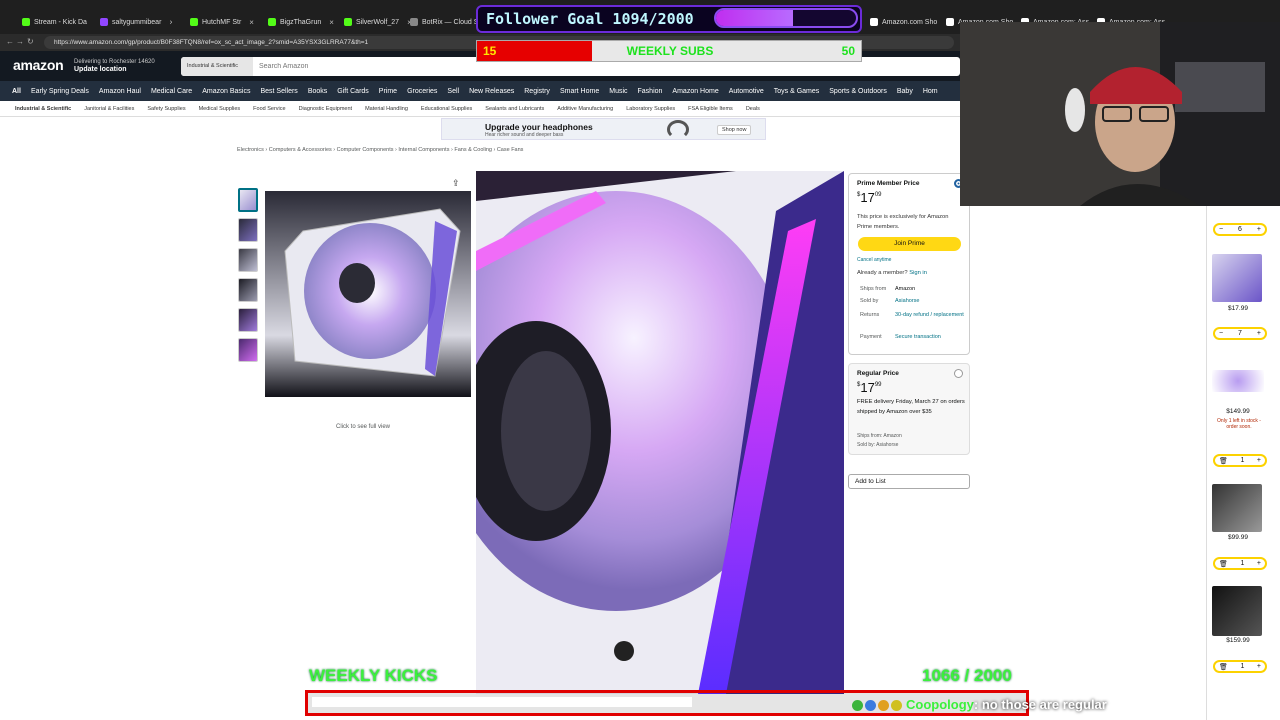 The height and width of the screenshot is (720, 1280). Describe the element at coordinates (226, 91) in the screenshot. I see `nav-link: Amazon Basics` at that location.